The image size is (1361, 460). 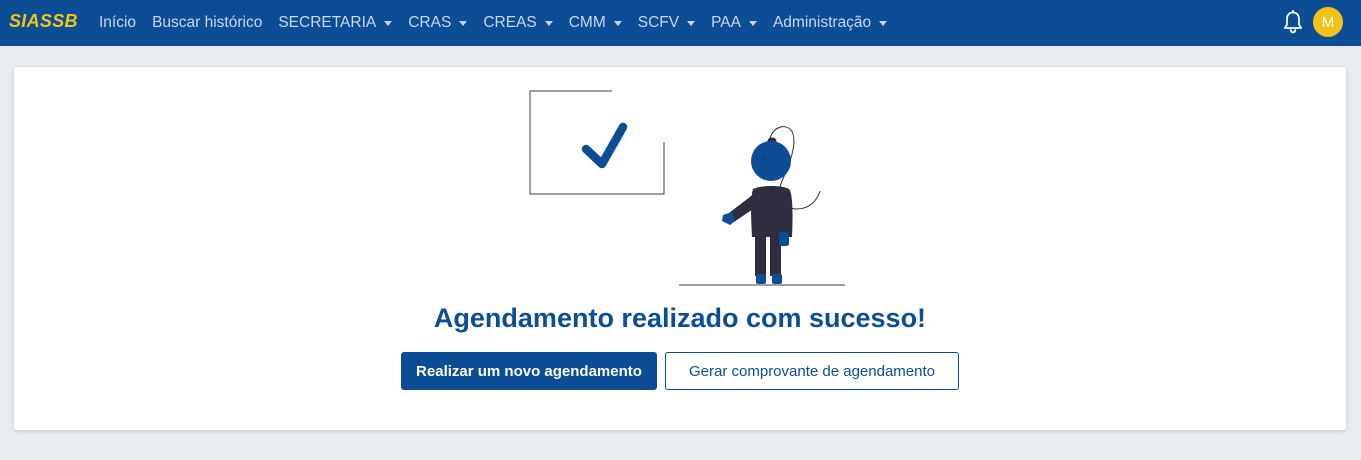 I want to click on nav-item-label: SECRETARIA, so click(x=327, y=22).